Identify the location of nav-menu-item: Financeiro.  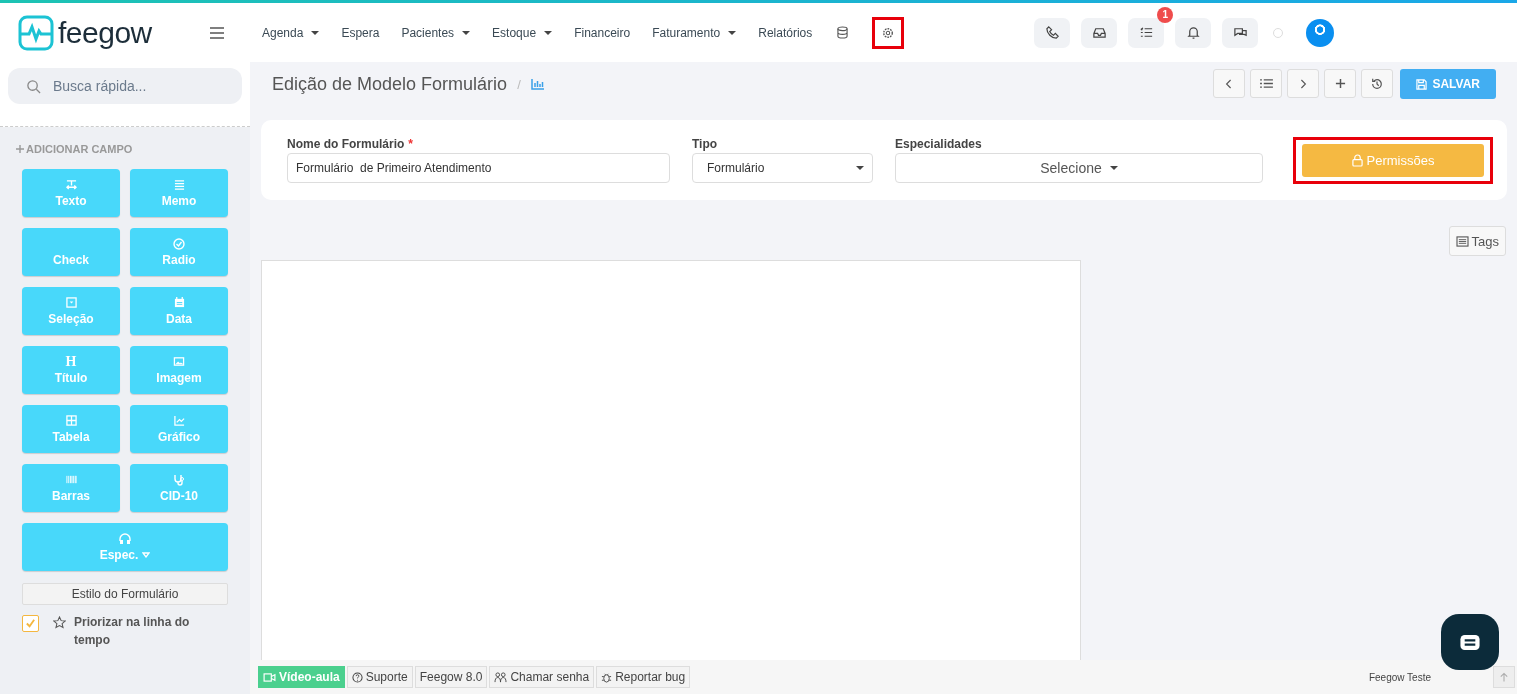
(602, 32).